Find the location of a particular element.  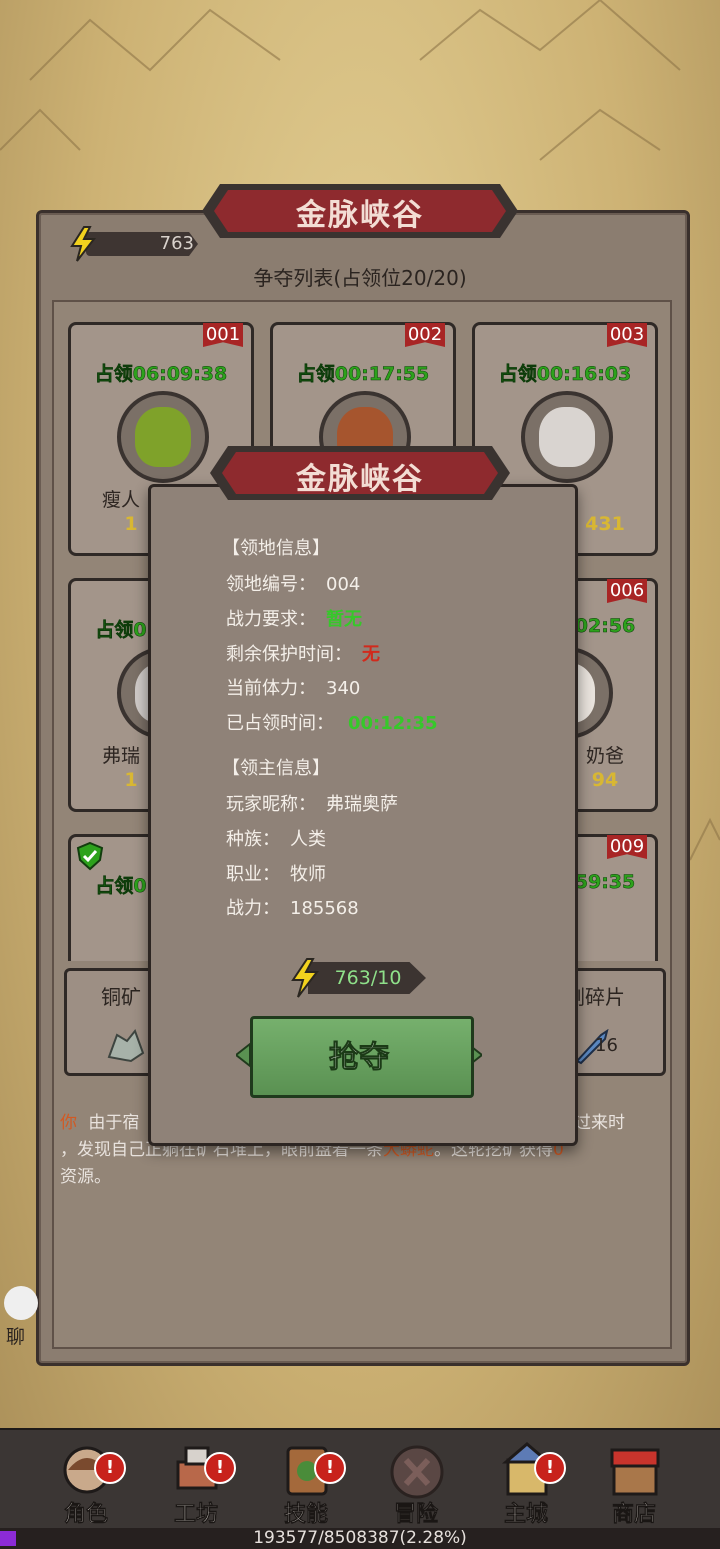

label: 种族： is located at coordinates (253, 839).